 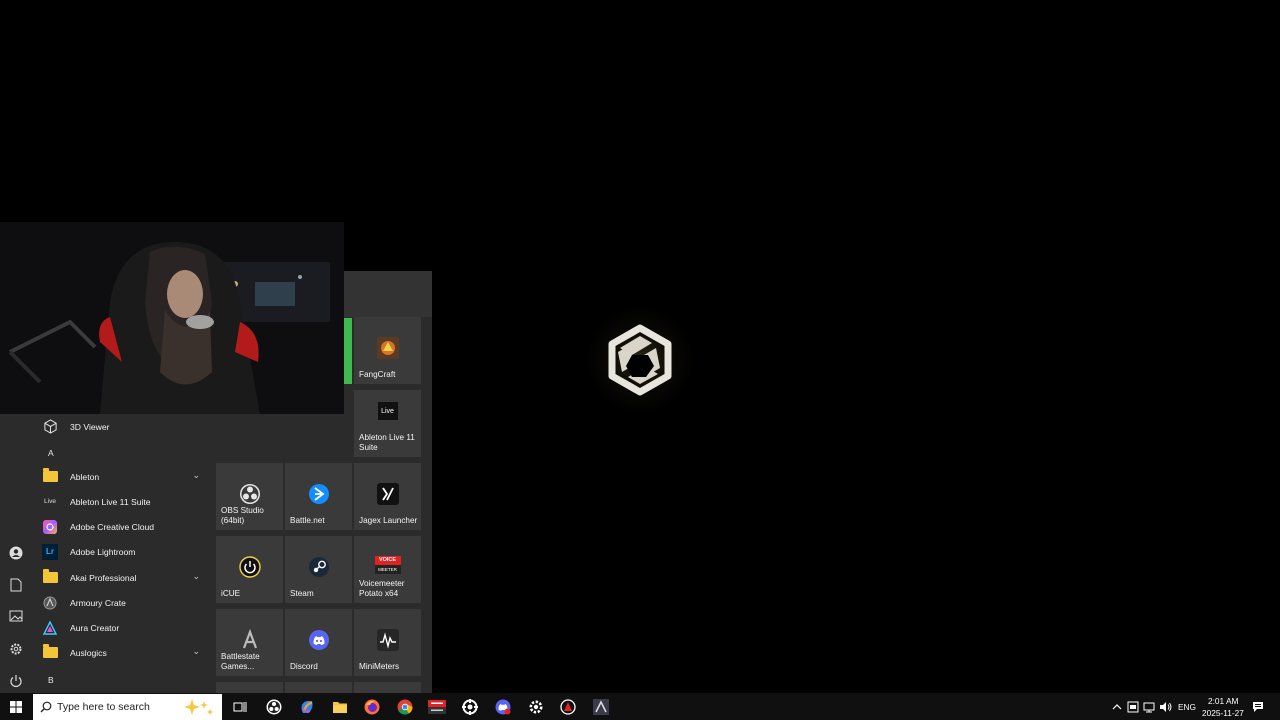 What do you see at coordinates (382, 588) in the screenshot?
I see `tile-label: Voicemeeter Potato x64` at bounding box center [382, 588].